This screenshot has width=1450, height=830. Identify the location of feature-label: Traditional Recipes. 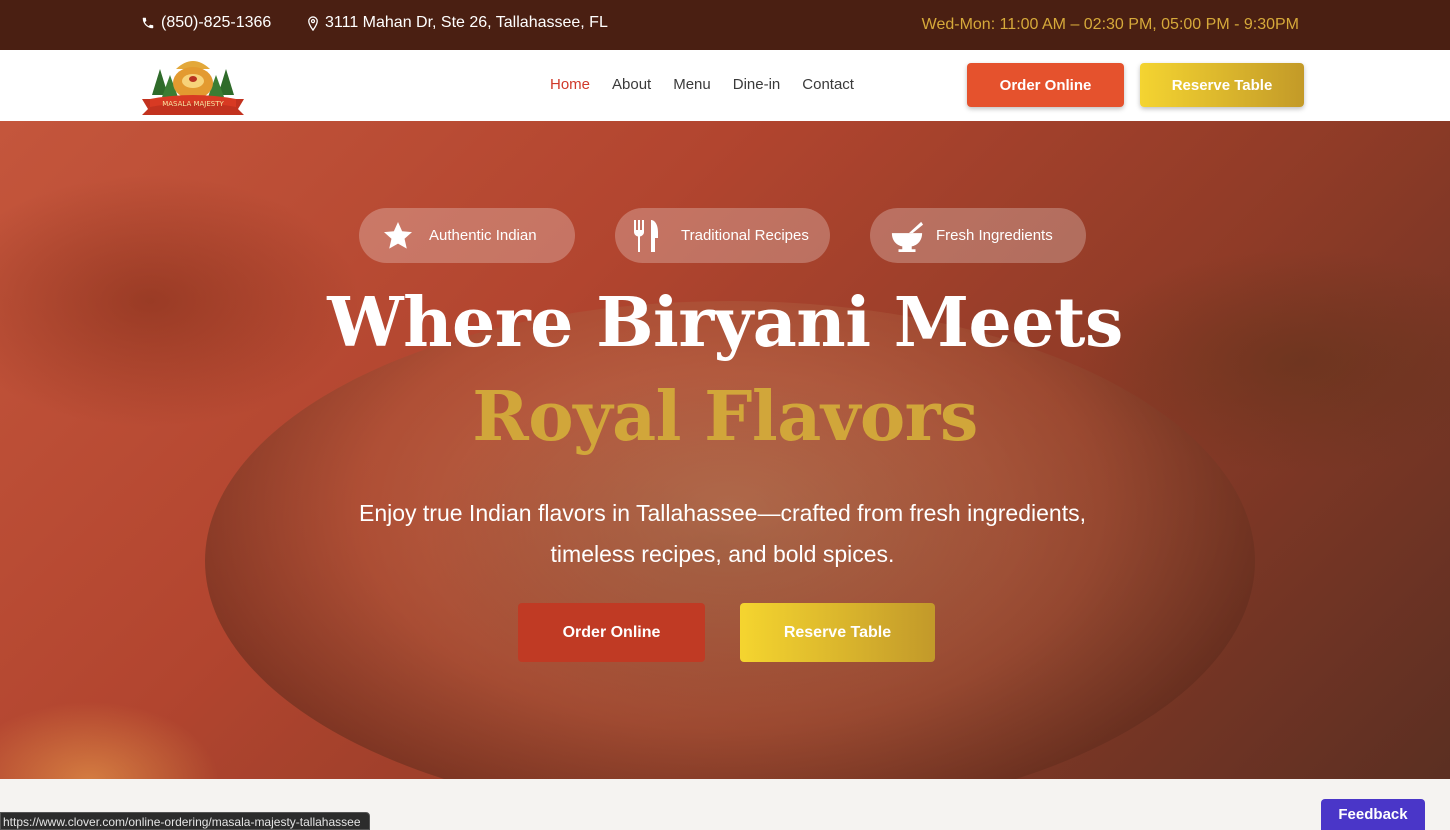
(745, 235).